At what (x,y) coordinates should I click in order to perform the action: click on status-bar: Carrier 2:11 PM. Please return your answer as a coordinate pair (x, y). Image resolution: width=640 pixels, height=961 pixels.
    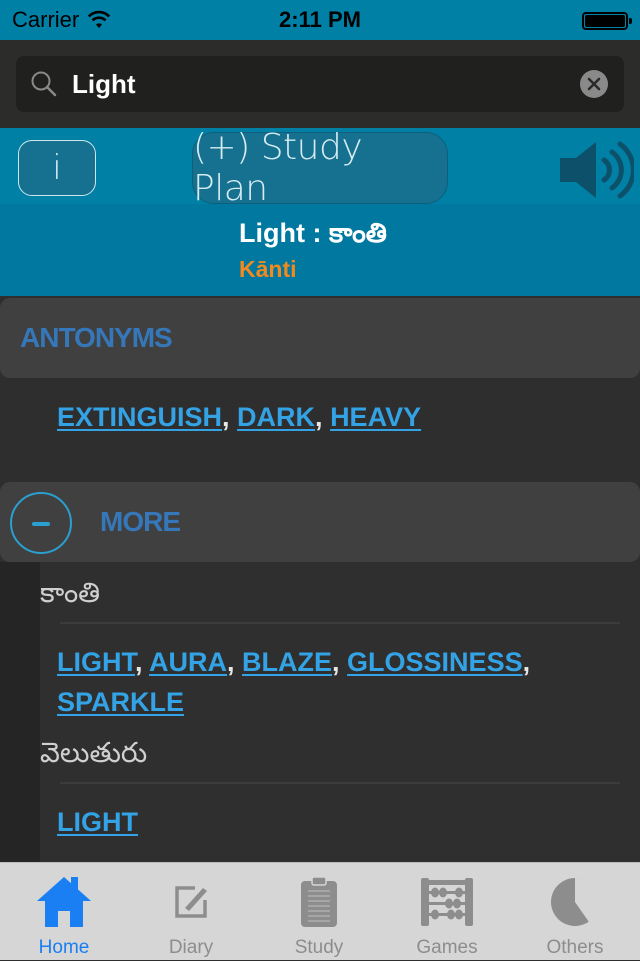
    Looking at the image, I should click on (320, 20).